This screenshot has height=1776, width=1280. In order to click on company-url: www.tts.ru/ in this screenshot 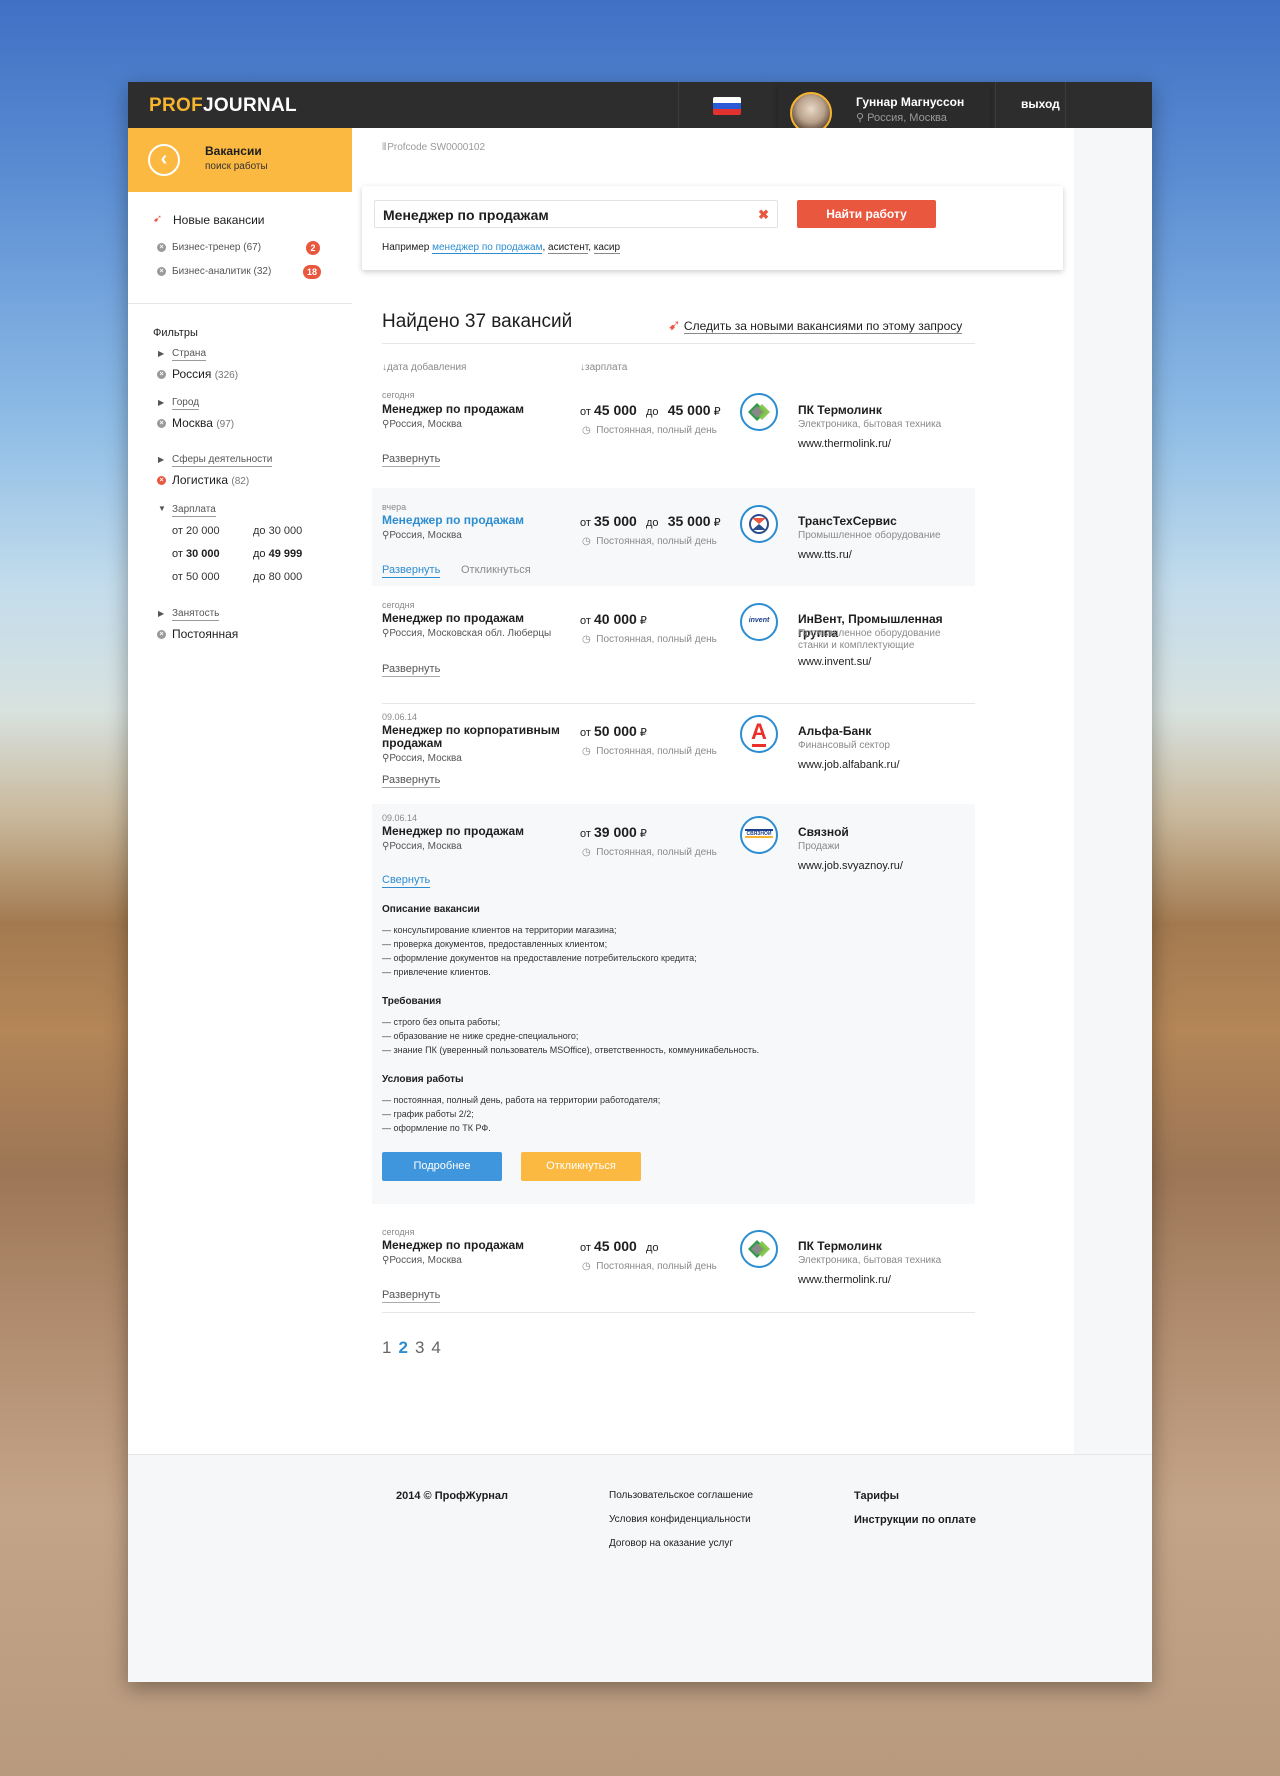, I will do `click(825, 555)`.